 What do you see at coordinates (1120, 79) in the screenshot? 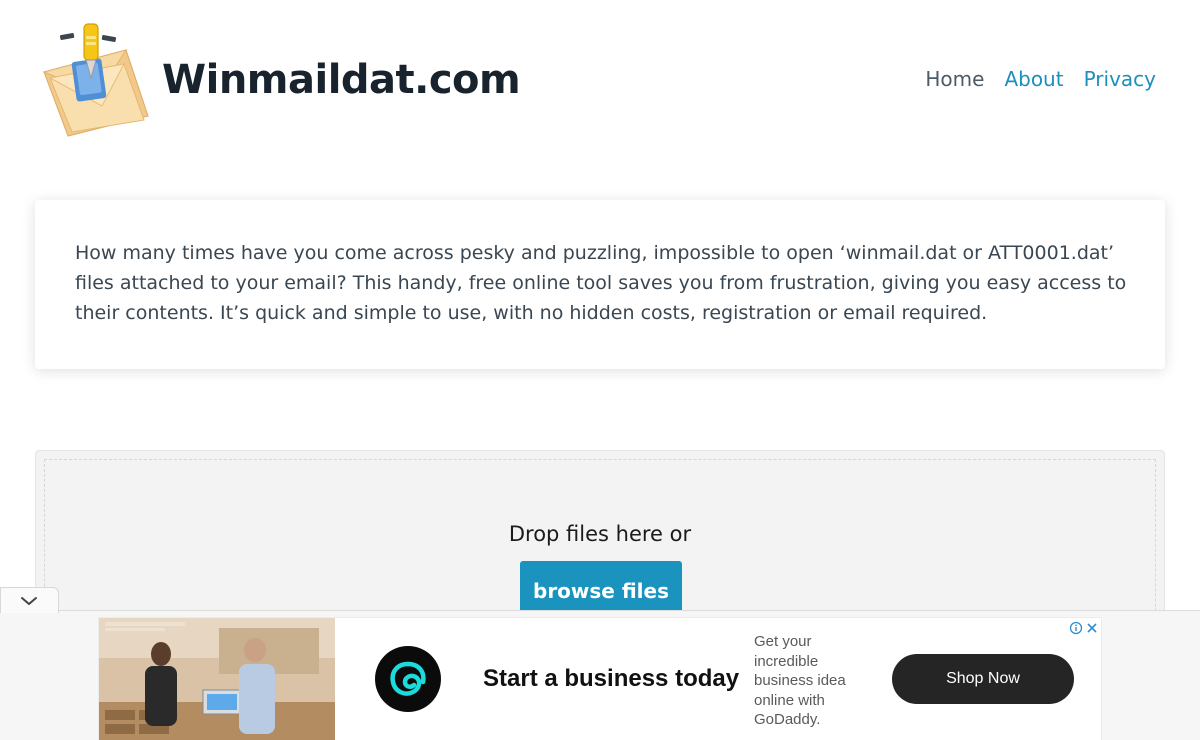
I see `nav-privacy-link: Privacy` at bounding box center [1120, 79].